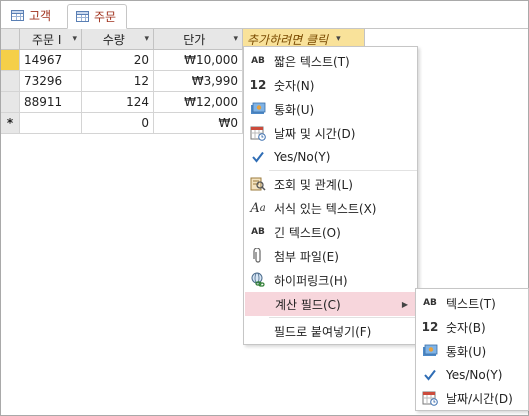  What do you see at coordinates (330, 184) in the screenshot?
I see `menu-item-lookup: 조회 및 관계(L)` at bounding box center [330, 184].